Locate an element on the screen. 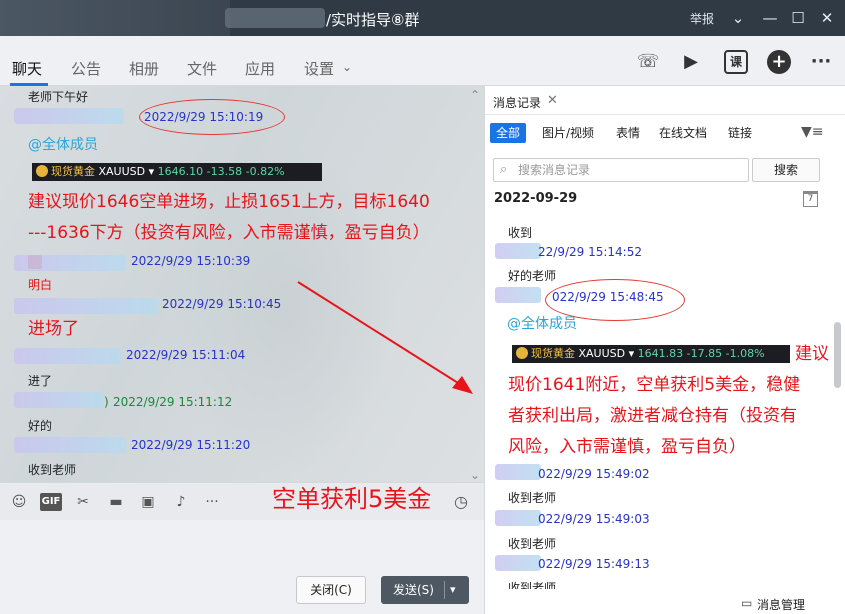  date-header: 2022-09-29 is located at coordinates (536, 198).